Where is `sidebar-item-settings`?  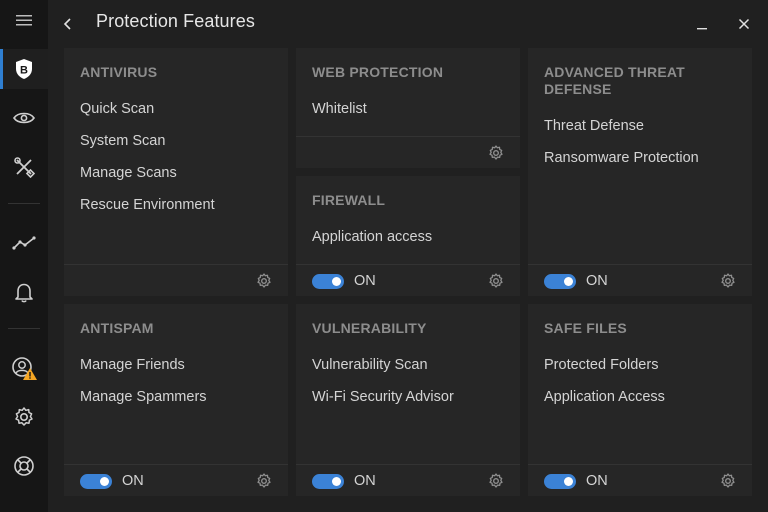 sidebar-item-settings is located at coordinates (24, 417).